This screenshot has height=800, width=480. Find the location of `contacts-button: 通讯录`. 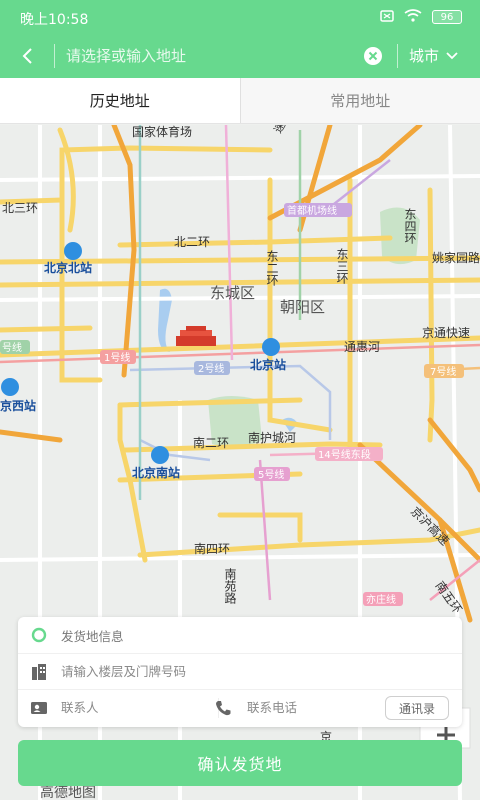

contacts-button: 通讯录 is located at coordinates (417, 708).